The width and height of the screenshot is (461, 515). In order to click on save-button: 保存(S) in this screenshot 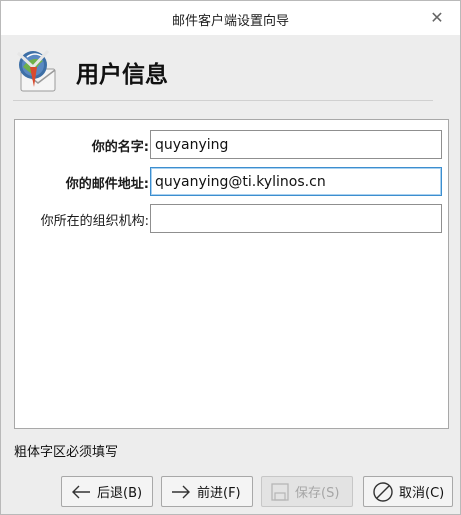, I will do `click(307, 491)`.